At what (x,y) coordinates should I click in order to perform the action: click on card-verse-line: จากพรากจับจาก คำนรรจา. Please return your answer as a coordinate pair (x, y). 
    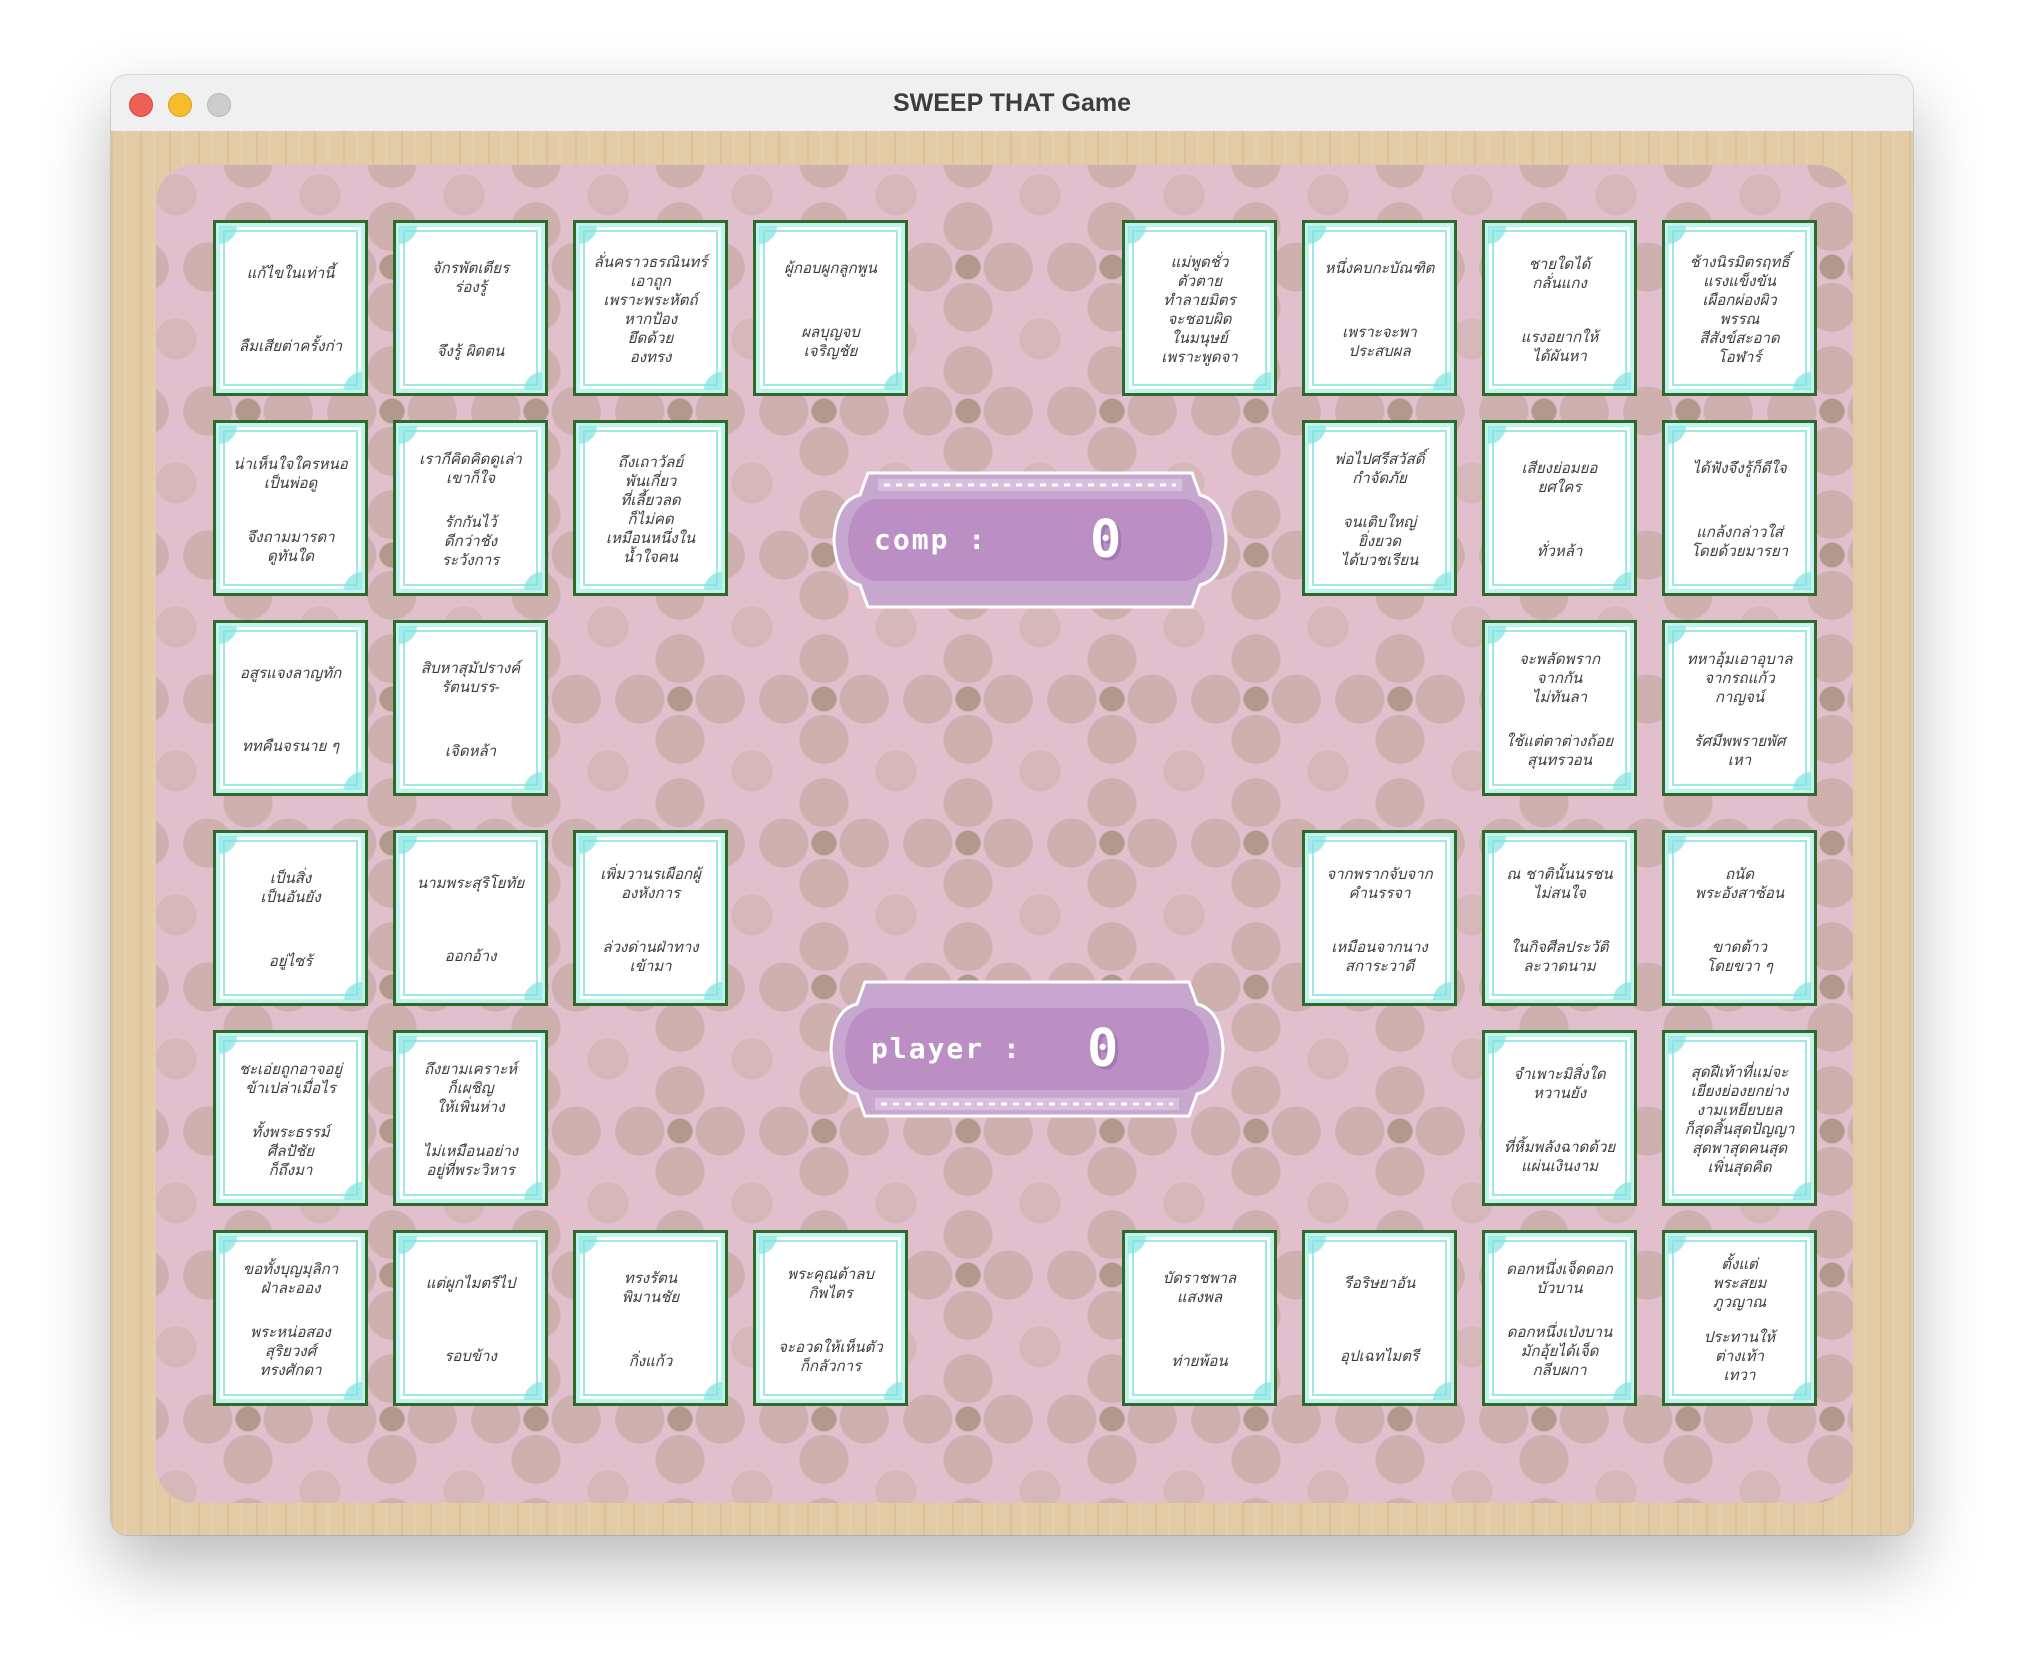
    Looking at the image, I should click on (1379, 883).